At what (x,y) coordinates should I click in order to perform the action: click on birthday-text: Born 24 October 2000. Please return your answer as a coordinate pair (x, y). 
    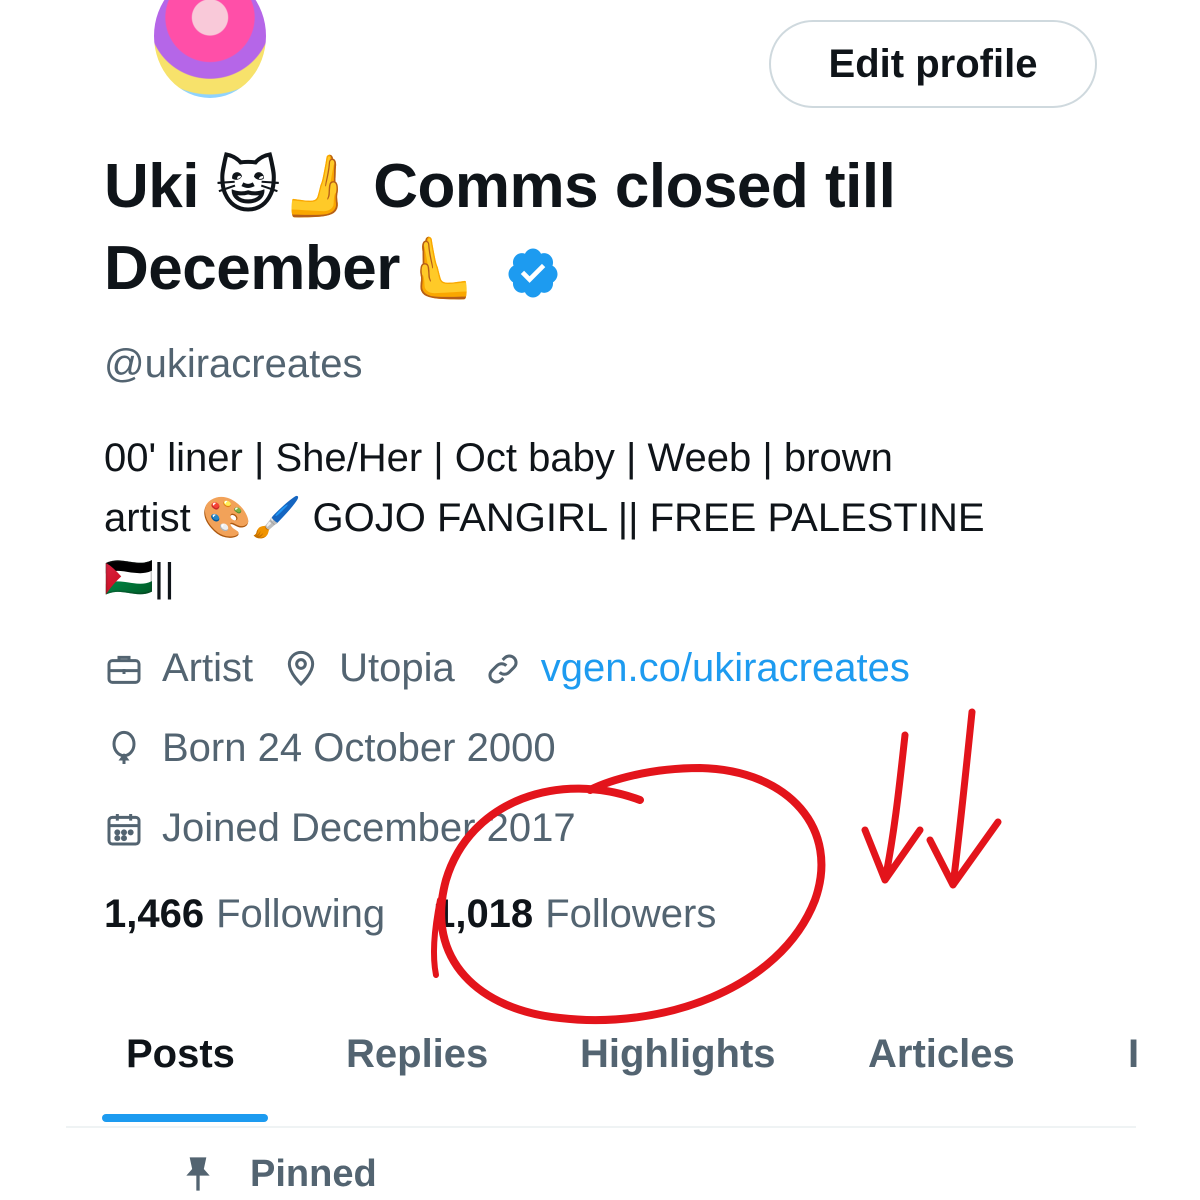
    Looking at the image, I should click on (359, 748).